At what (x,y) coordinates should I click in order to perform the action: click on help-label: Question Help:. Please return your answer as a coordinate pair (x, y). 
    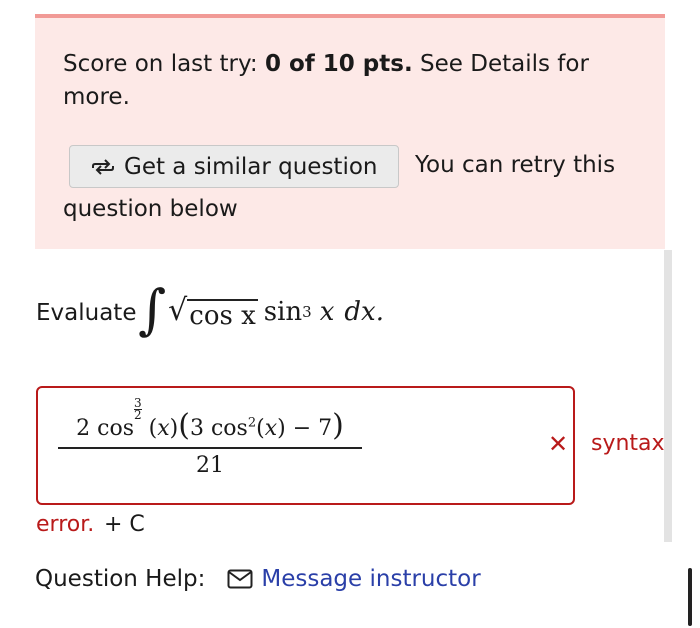
    Looking at the image, I should click on (120, 579).